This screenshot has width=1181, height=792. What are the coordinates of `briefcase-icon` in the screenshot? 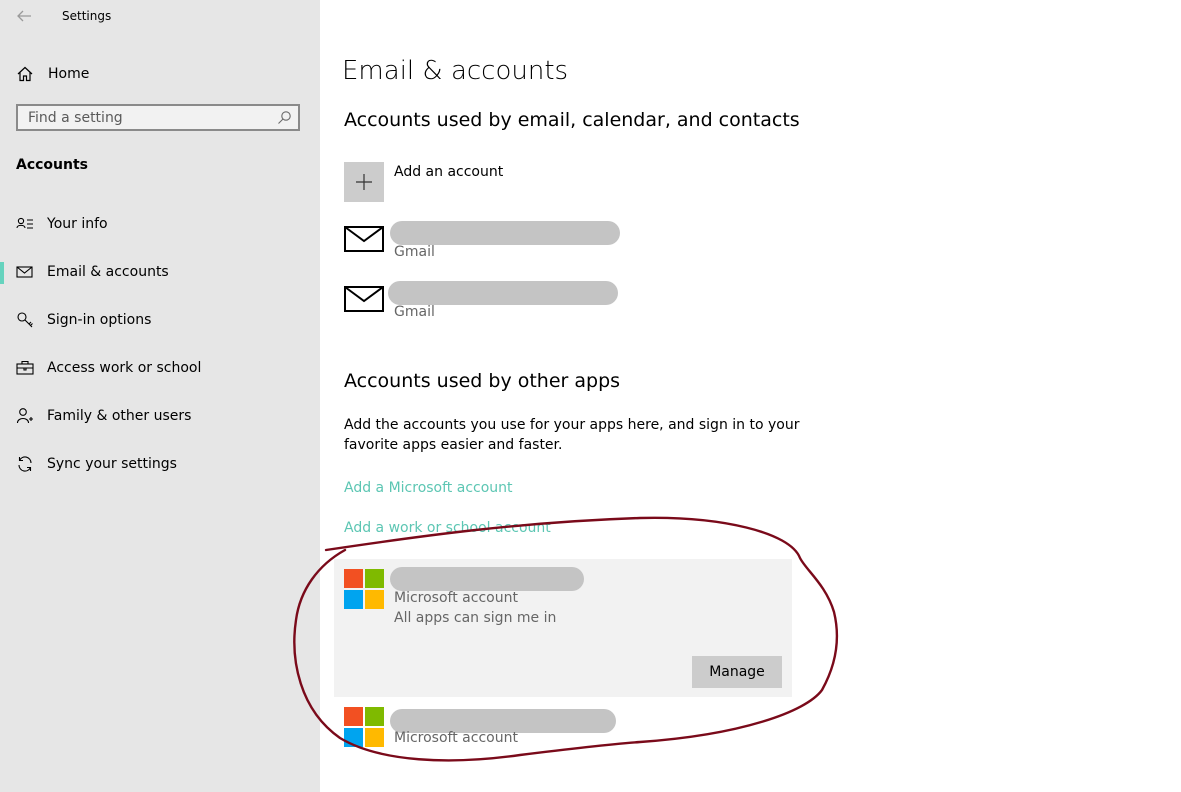 It's located at (25, 367).